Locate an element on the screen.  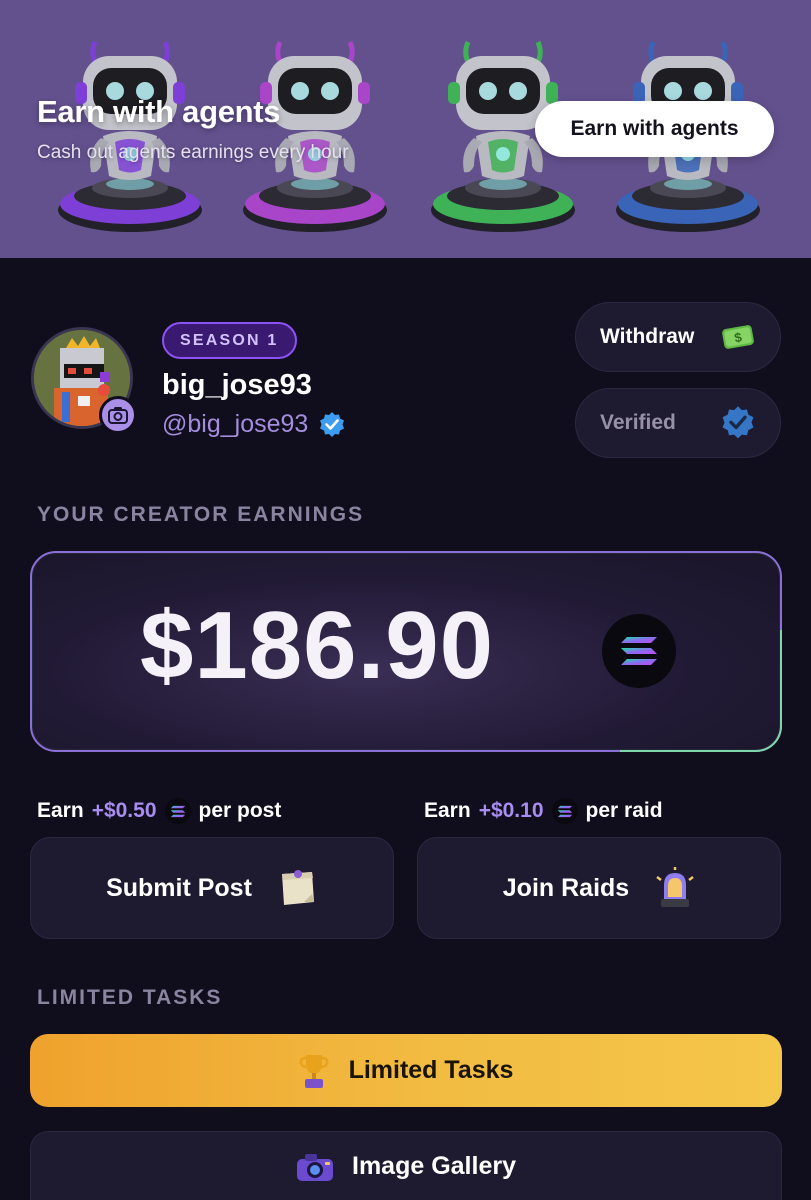
user-handle: @big_jose93 is located at coordinates (254, 424).